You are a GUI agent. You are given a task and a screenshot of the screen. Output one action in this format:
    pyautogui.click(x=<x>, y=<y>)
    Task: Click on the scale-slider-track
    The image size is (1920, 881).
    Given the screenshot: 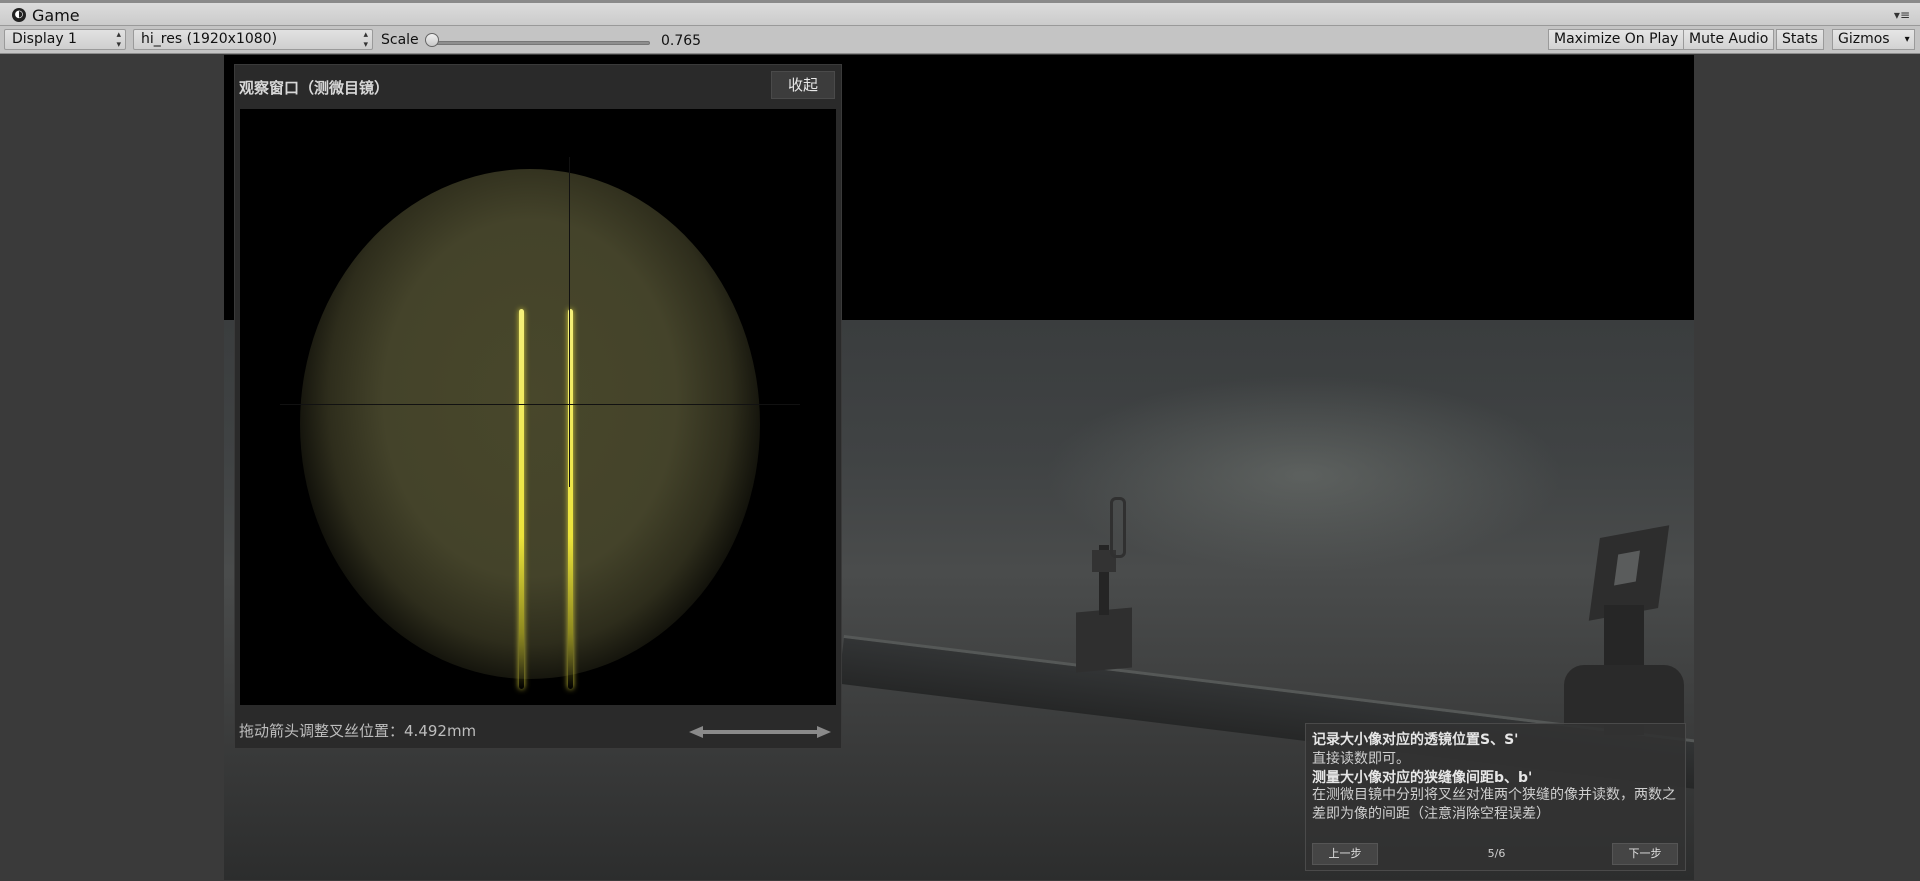 What is the action you would take?
    pyautogui.click(x=540, y=43)
    